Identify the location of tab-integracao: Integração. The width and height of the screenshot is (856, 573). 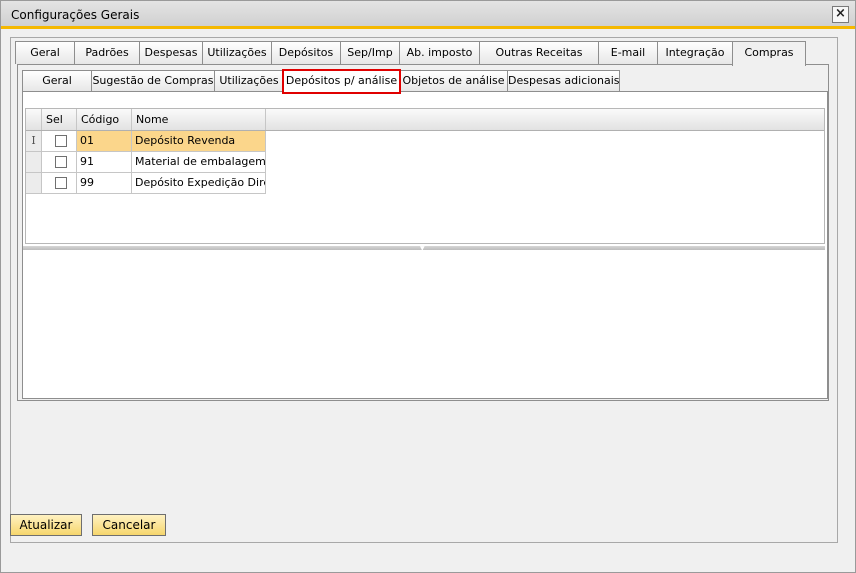
(695, 52).